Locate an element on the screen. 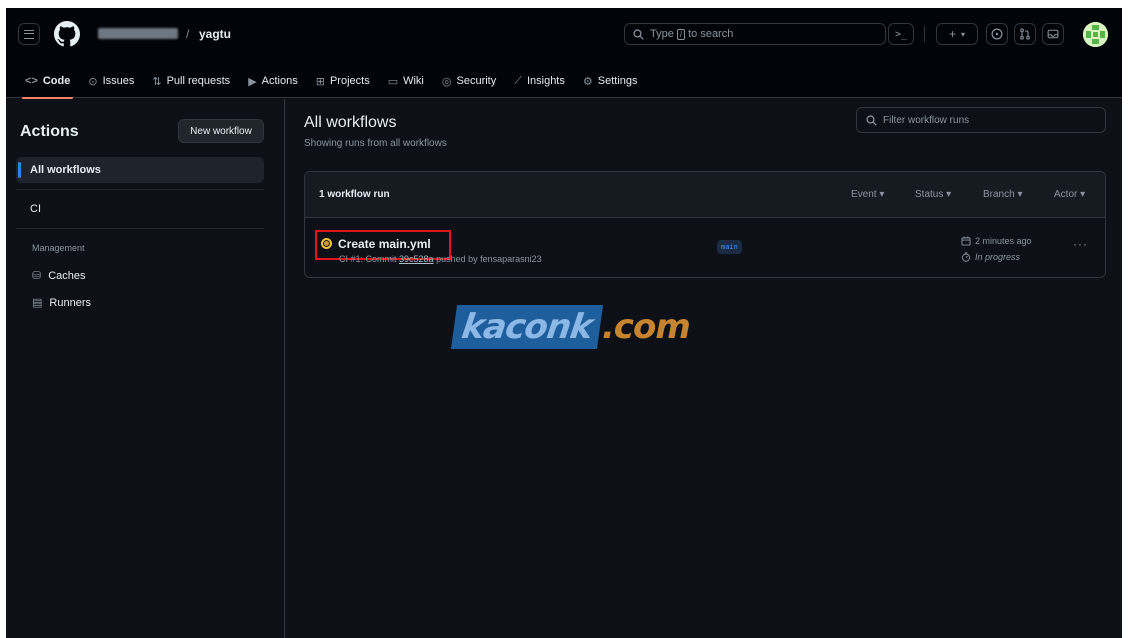 Image resolution: width=1128 pixels, height=638 pixels. issue-icon: ⊙ is located at coordinates (93, 81).